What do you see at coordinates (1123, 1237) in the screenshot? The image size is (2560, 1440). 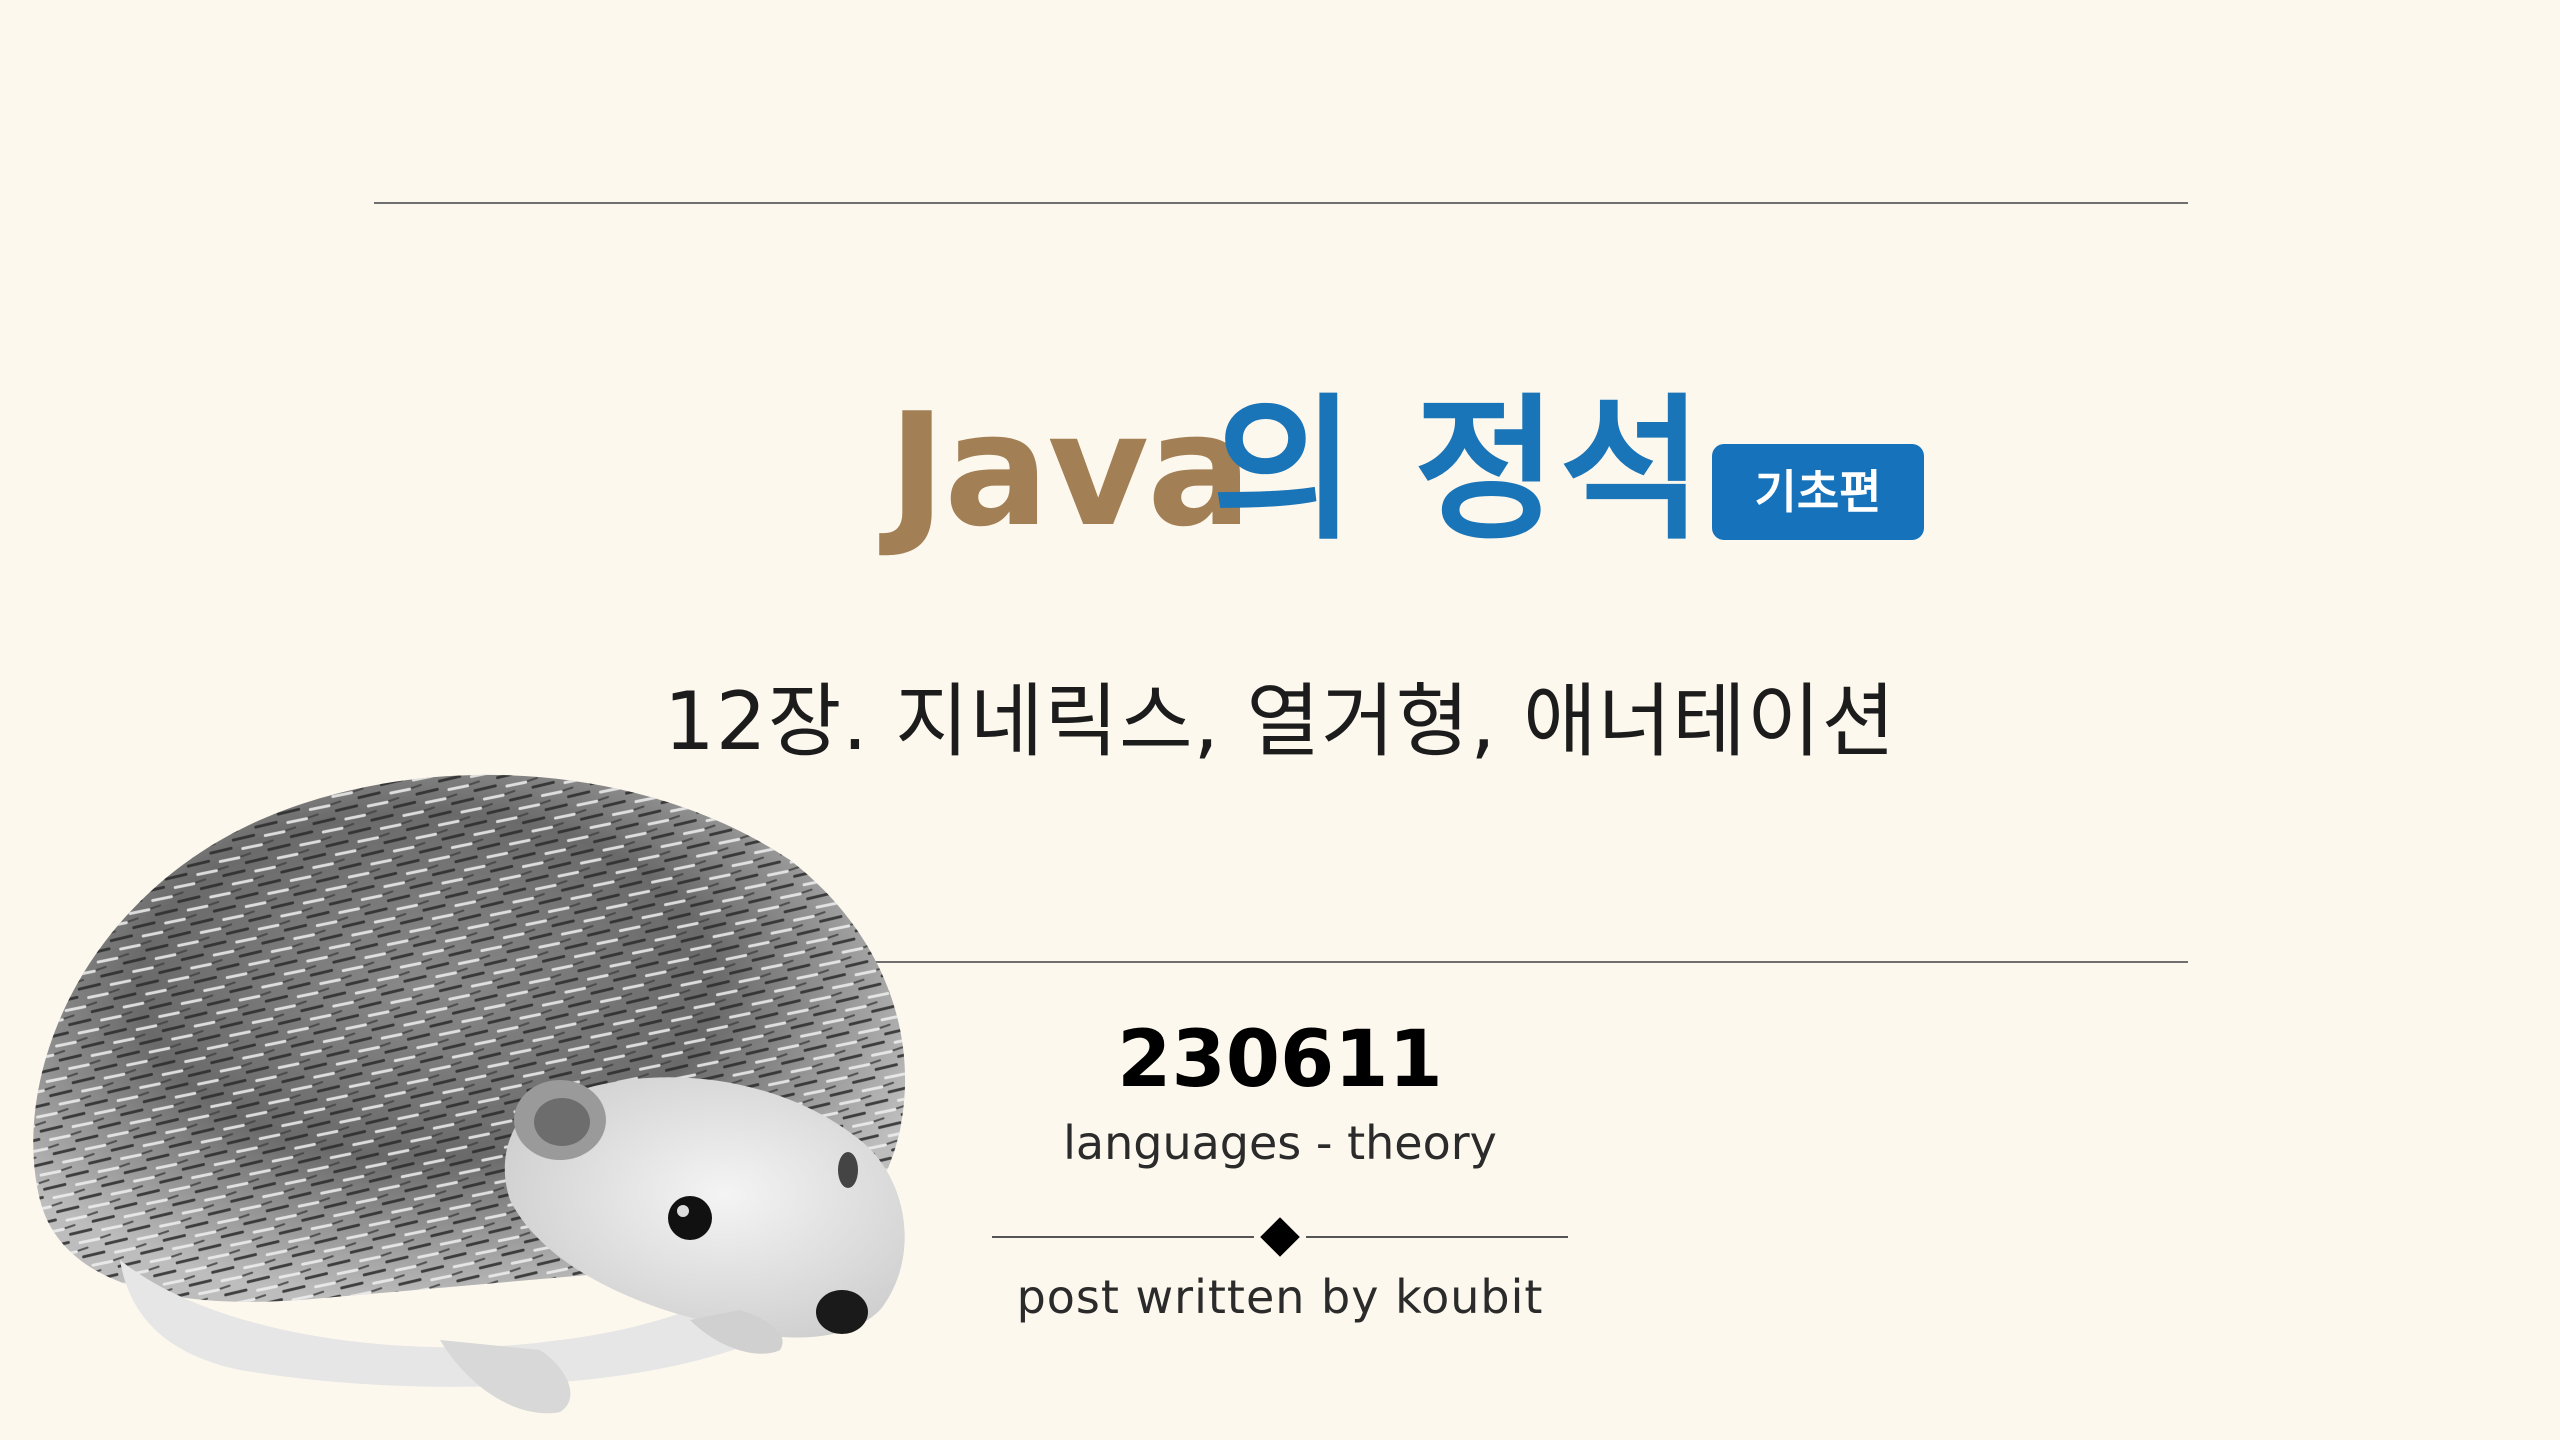 I see `divider-left` at bounding box center [1123, 1237].